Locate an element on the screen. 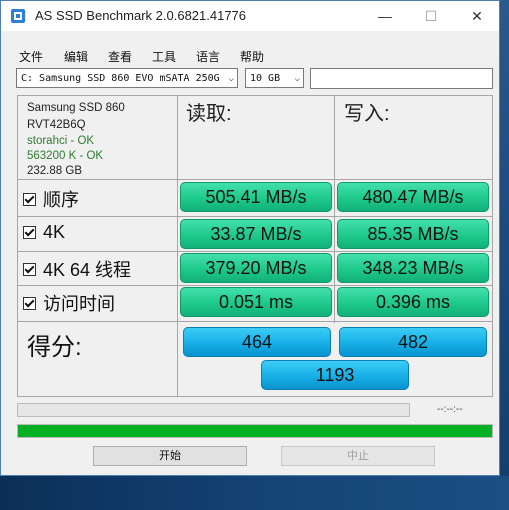 This screenshot has width=509, height=510. driver-status: storahci - OK is located at coordinates (61, 141).